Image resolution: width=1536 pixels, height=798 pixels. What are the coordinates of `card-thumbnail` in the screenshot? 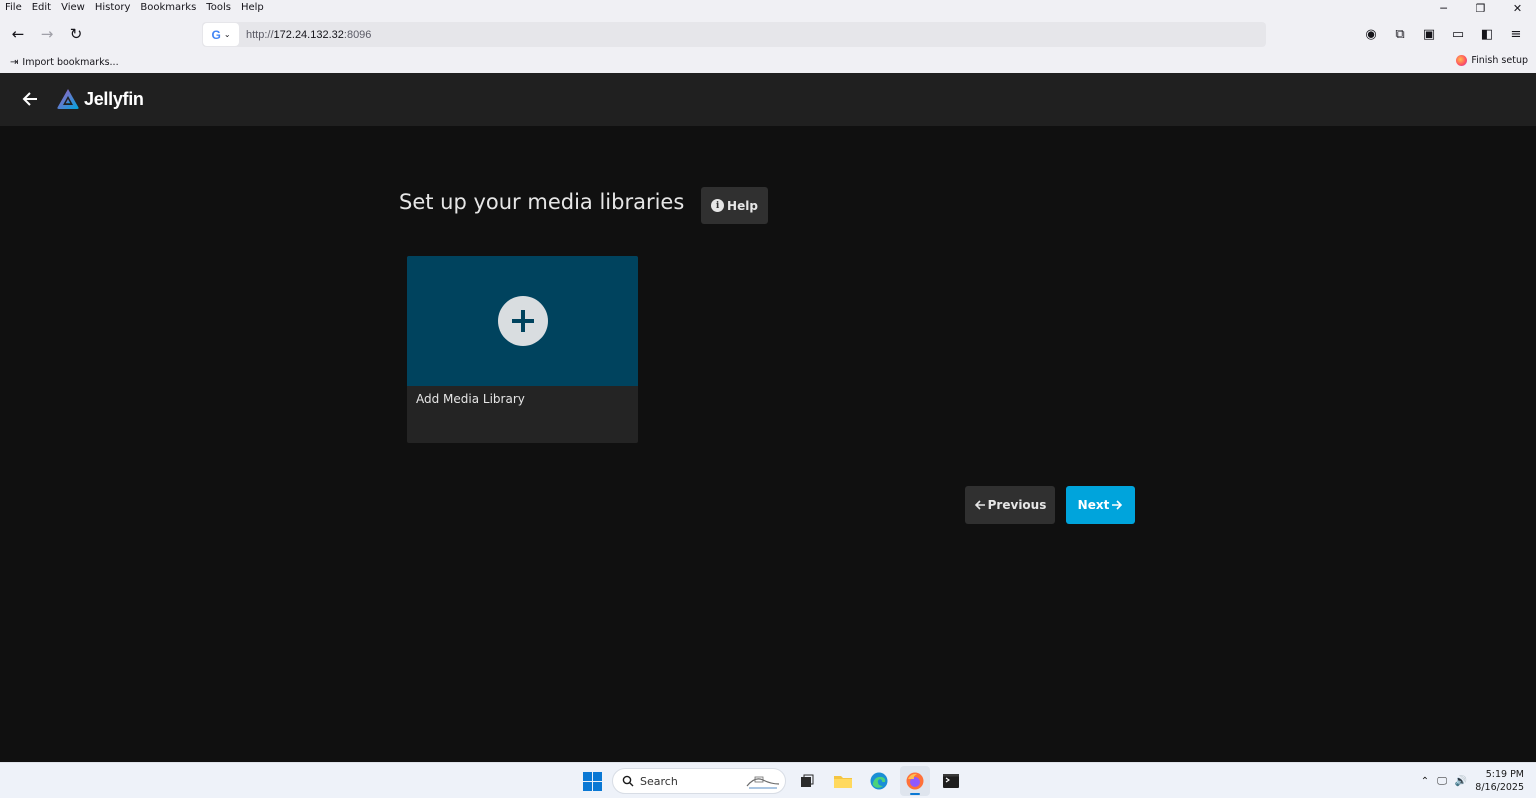 It's located at (522, 321).